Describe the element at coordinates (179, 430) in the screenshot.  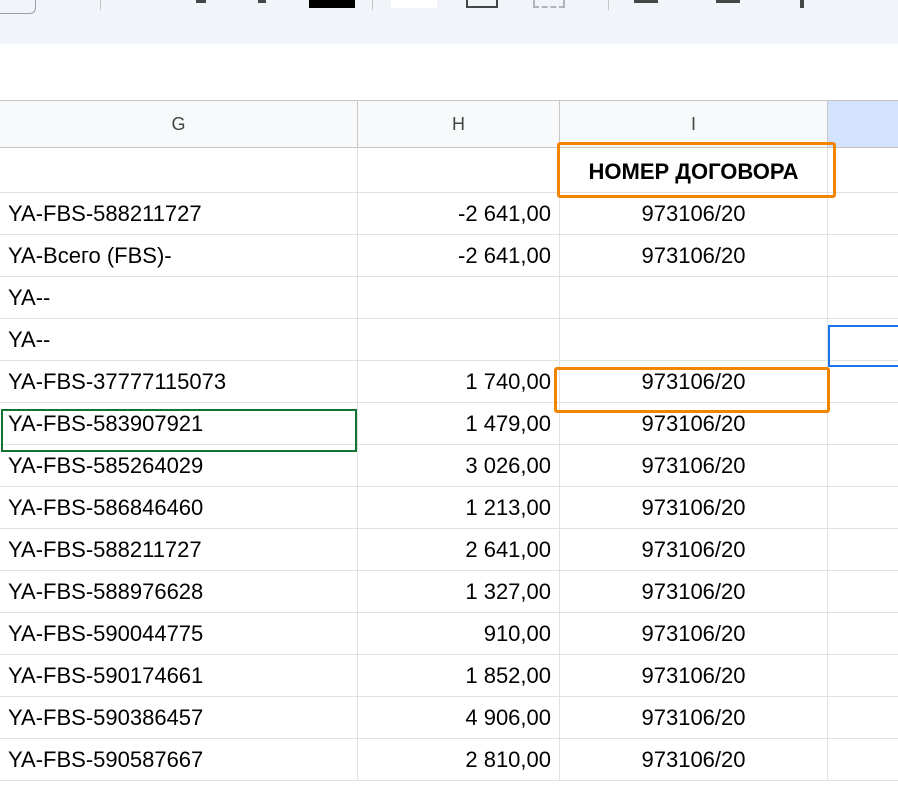
I see `active-cell-outline` at that location.